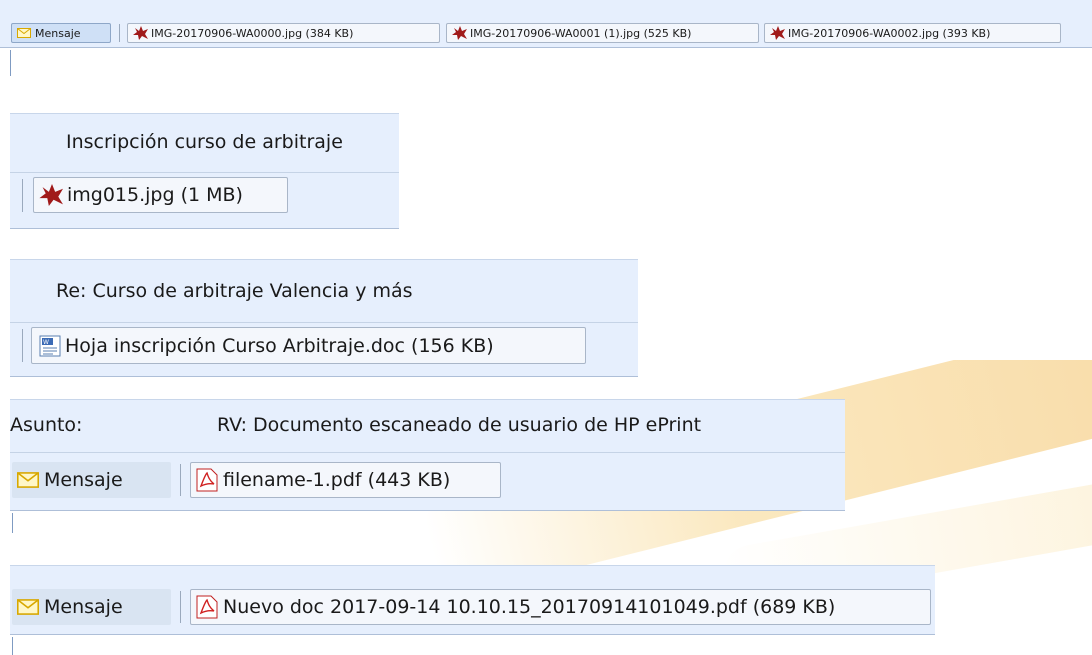  I want to click on attachment-chip: IMG-20170906-WA0001 (1).jpg (525 KB), so click(602, 33).